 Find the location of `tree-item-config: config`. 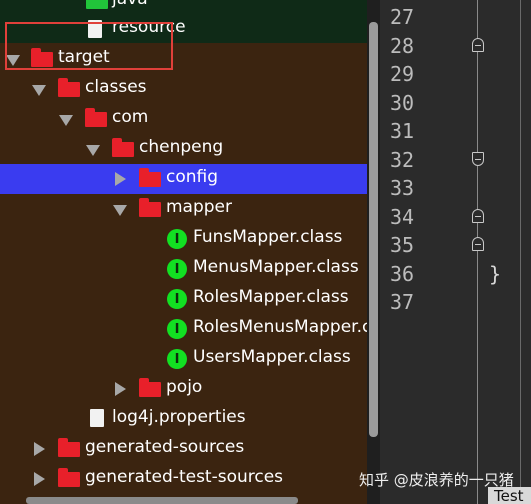

tree-item-config: config is located at coordinates (184, 179).